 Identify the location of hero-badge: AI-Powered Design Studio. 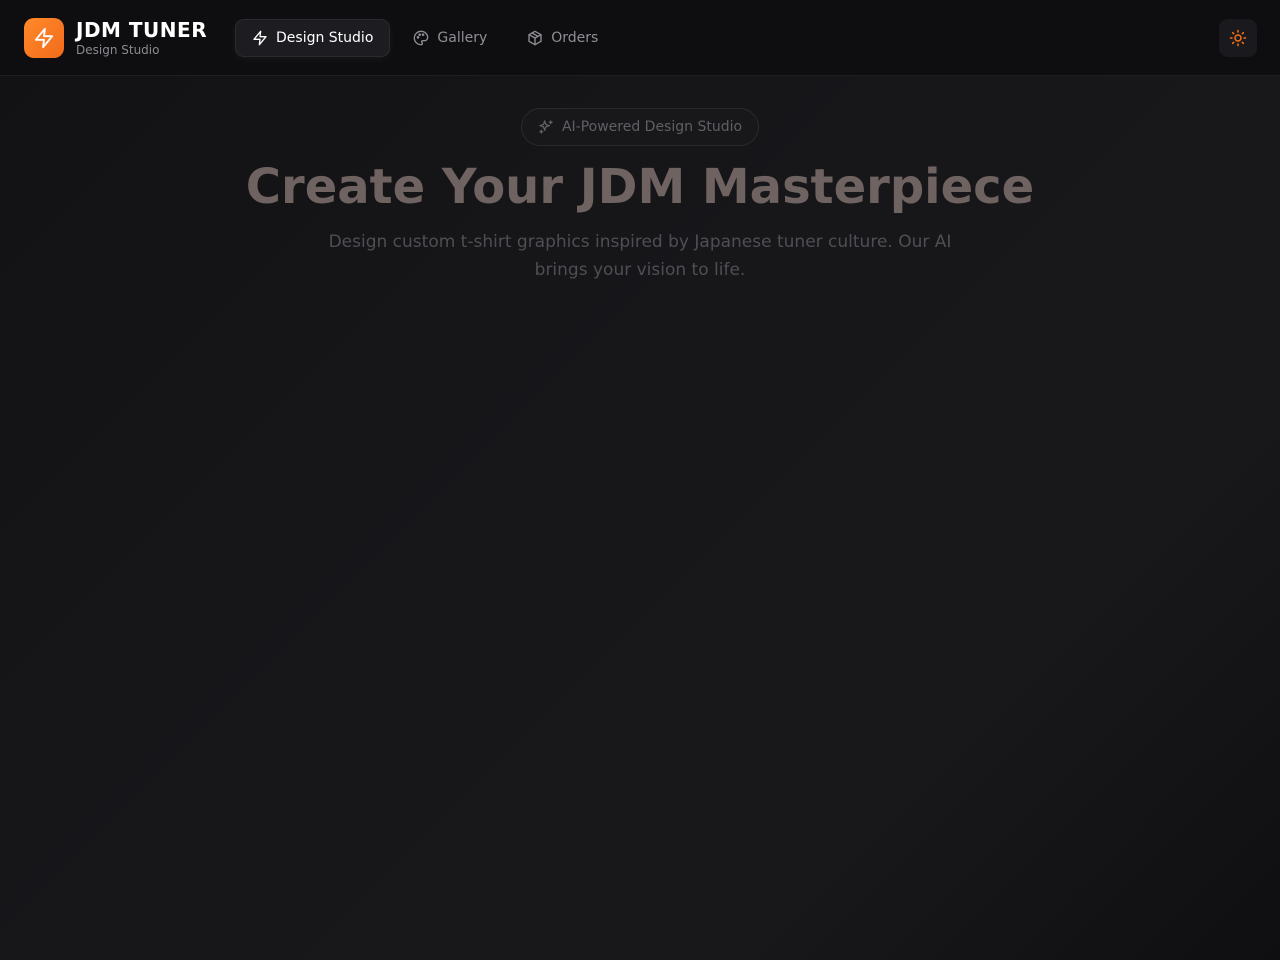
(640, 127).